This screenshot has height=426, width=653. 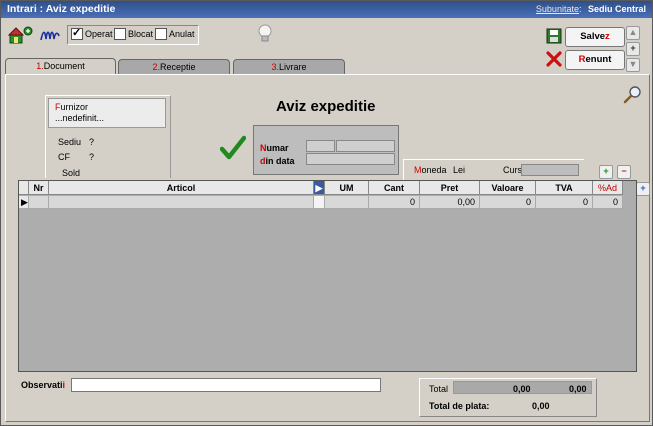 What do you see at coordinates (77, 33) in the screenshot?
I see `operat-box` at bounding box center [77, 33].